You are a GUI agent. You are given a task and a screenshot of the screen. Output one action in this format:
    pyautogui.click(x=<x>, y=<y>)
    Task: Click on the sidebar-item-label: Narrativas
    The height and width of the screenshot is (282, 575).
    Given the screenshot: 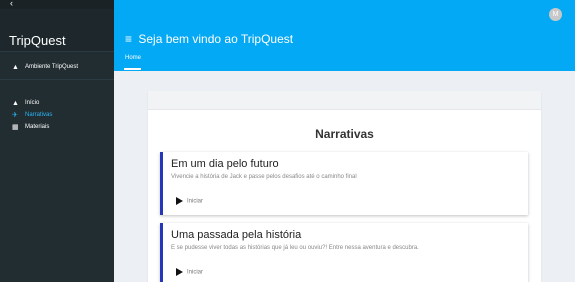 What is the action you would take?
    pyautogui.click(x=39, y=115)
    